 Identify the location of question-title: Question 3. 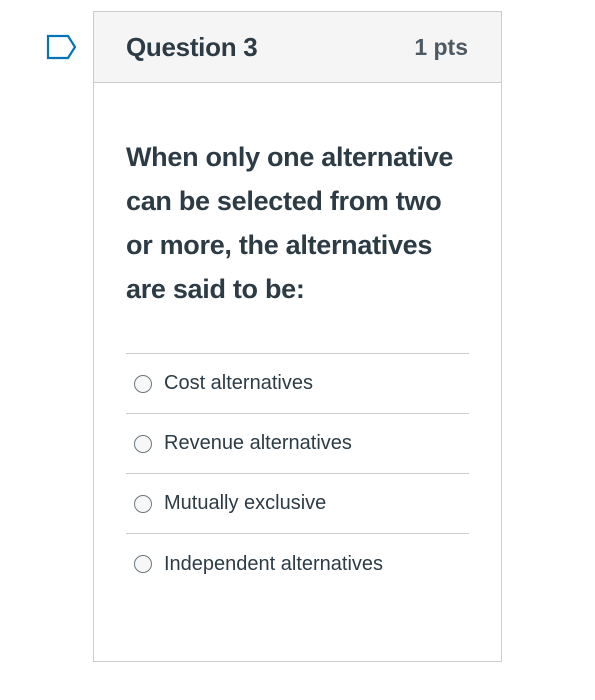
(192, 46).